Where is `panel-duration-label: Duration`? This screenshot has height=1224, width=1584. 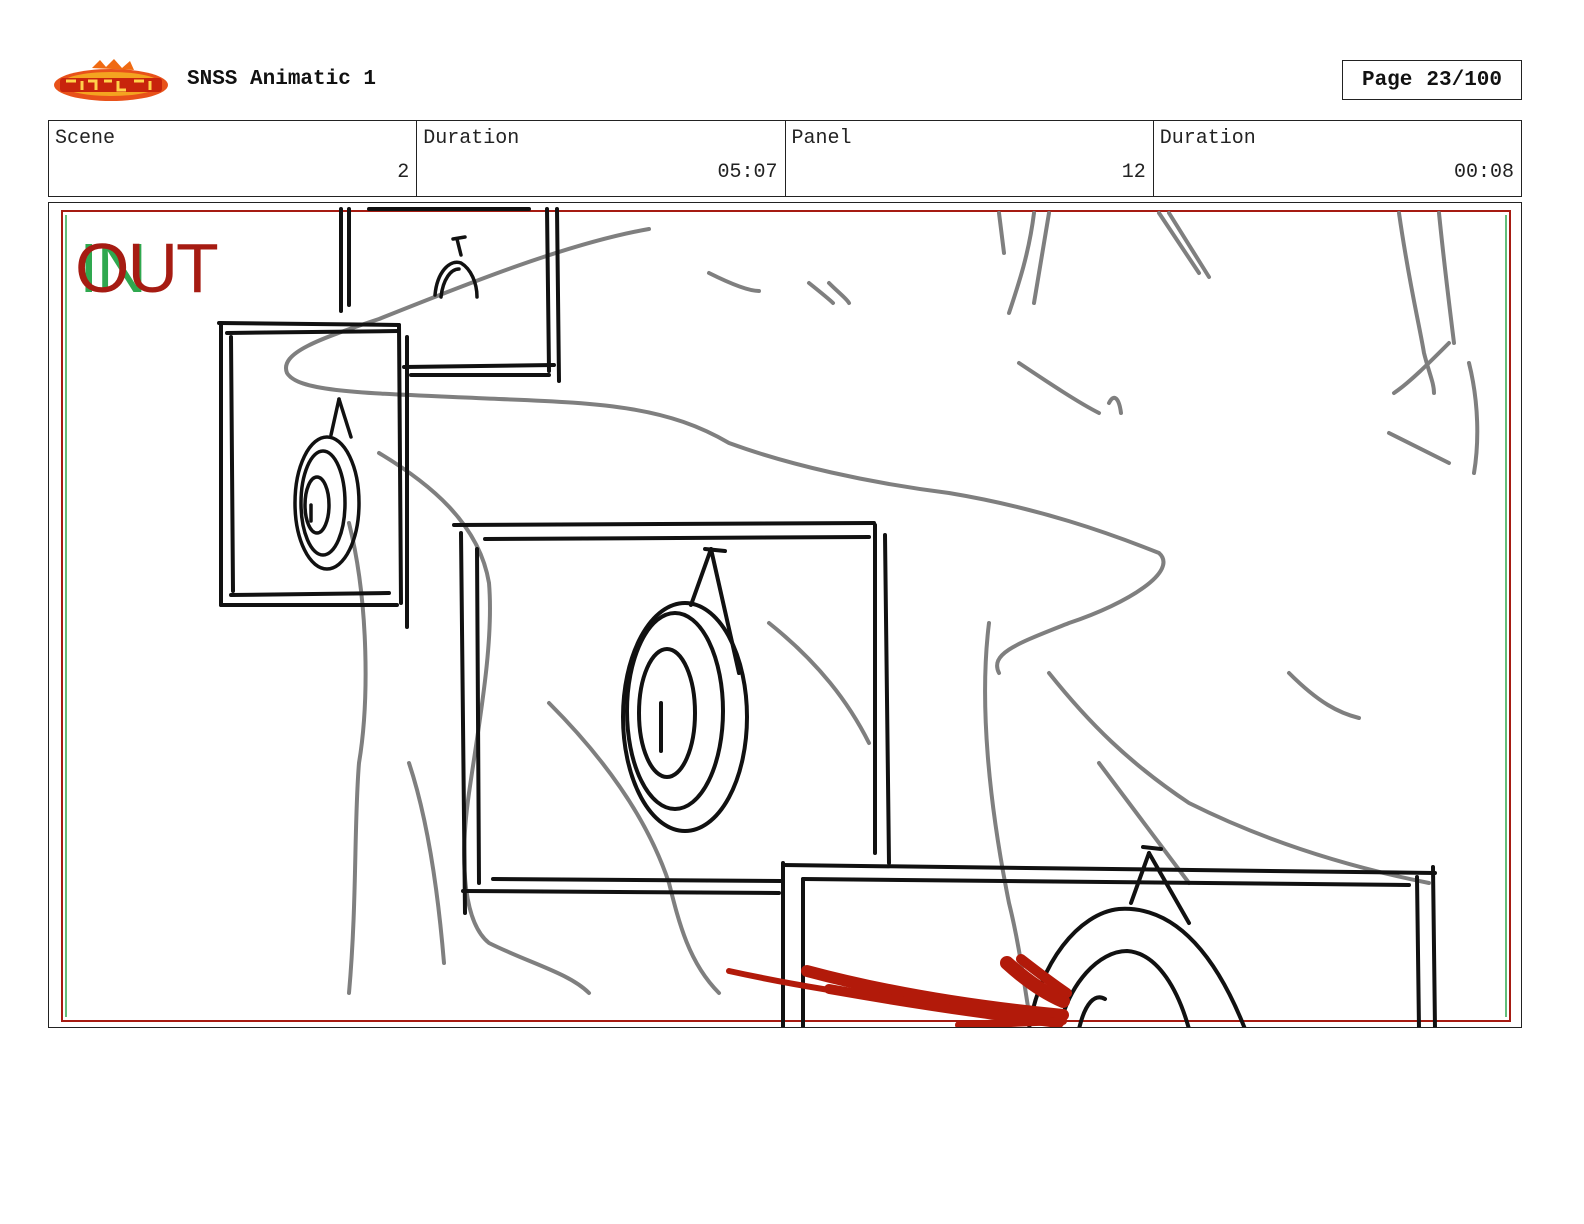
panel-duration-label: Duration is located at coordinates (1207, 138).